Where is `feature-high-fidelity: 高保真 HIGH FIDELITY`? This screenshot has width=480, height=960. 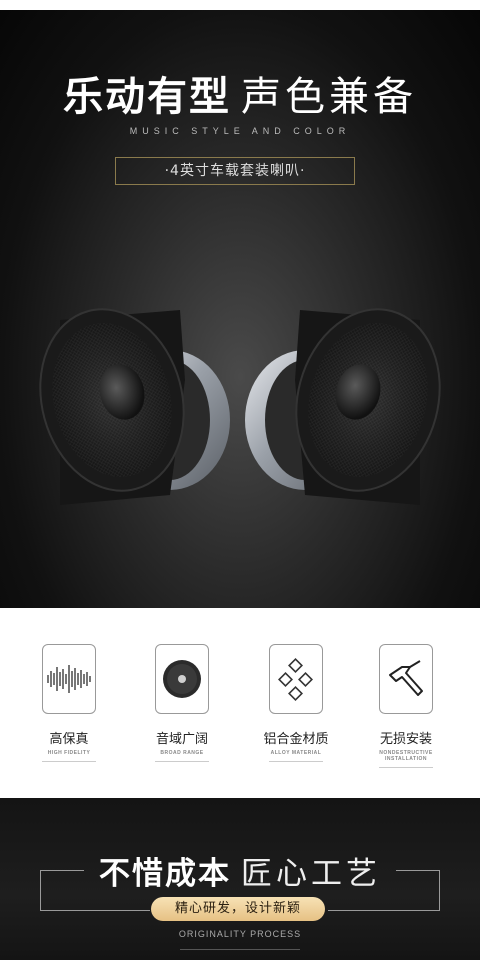 feature-high-fidelity: 高保真 HIGH FIDELITY is located at coordinates (69, 703).